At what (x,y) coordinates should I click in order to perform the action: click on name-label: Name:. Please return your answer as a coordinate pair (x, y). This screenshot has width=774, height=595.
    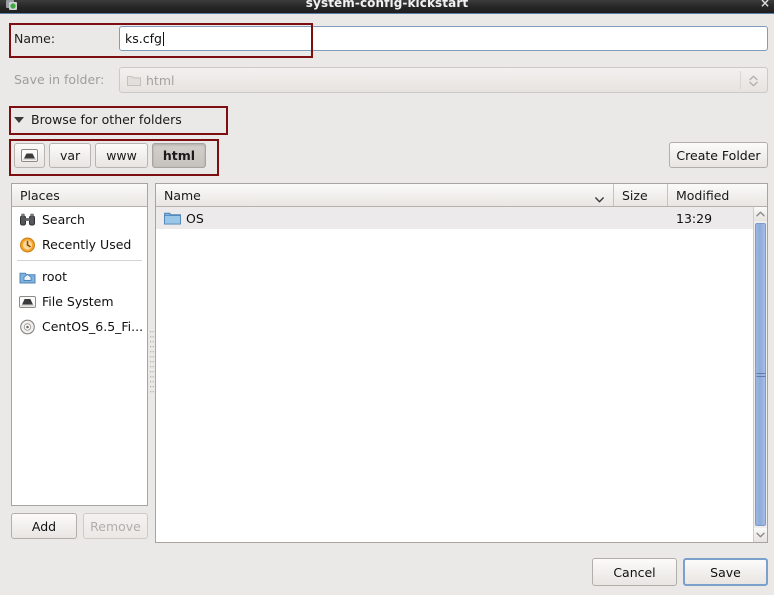
    Looking at the image, I should click on (35, 38).